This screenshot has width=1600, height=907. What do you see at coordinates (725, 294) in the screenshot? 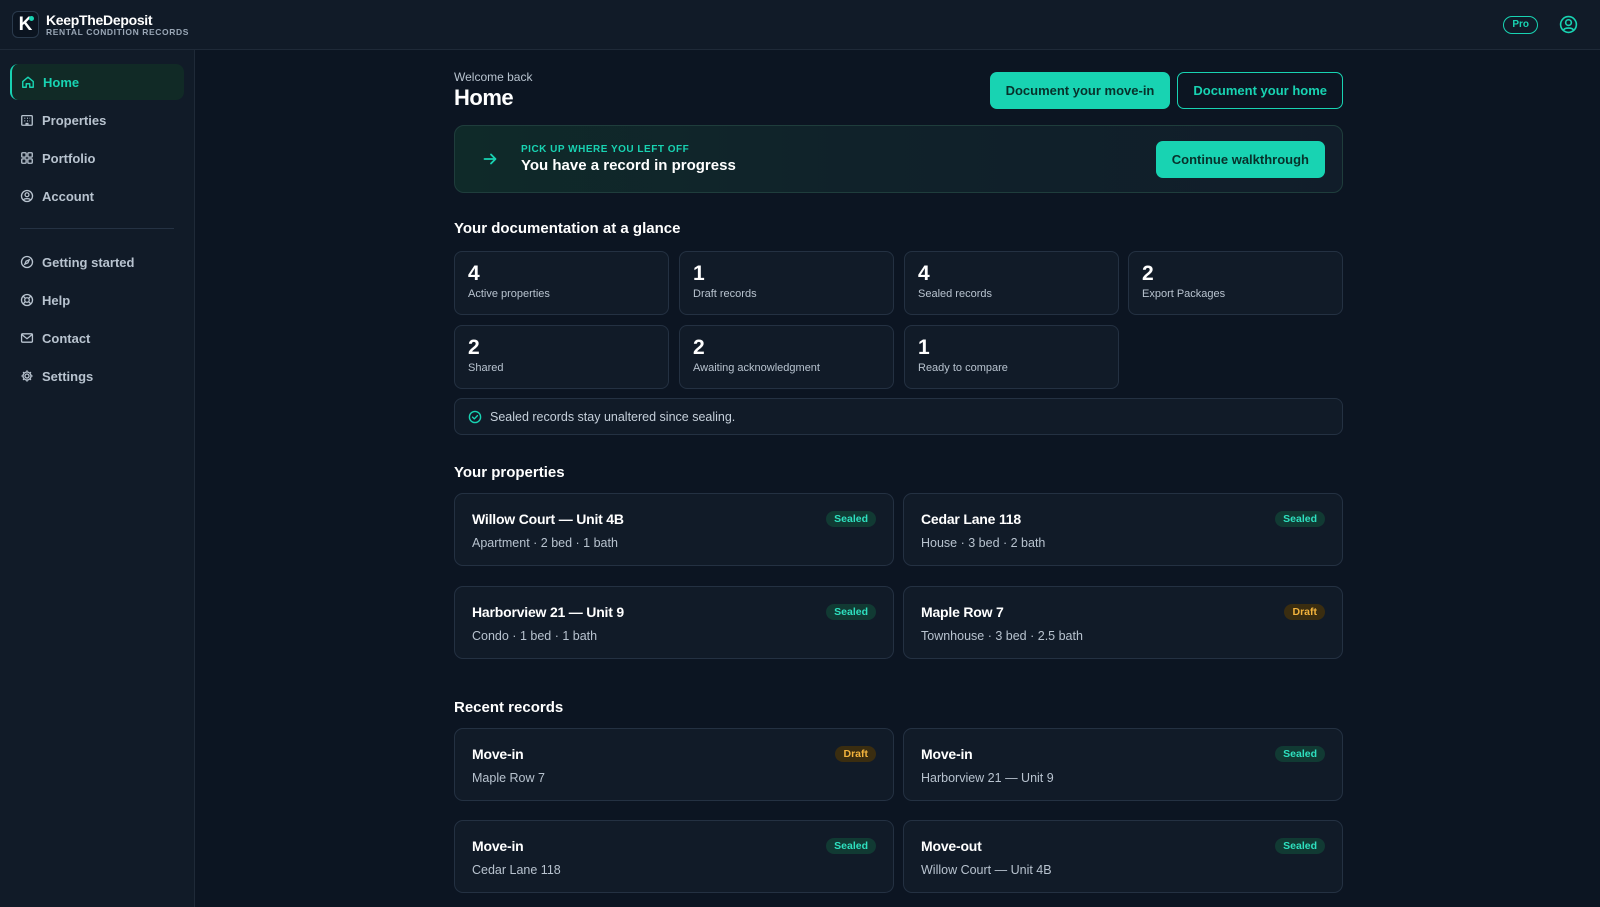
I see `stat-label: Draft records` at bounding box center [725, 294].